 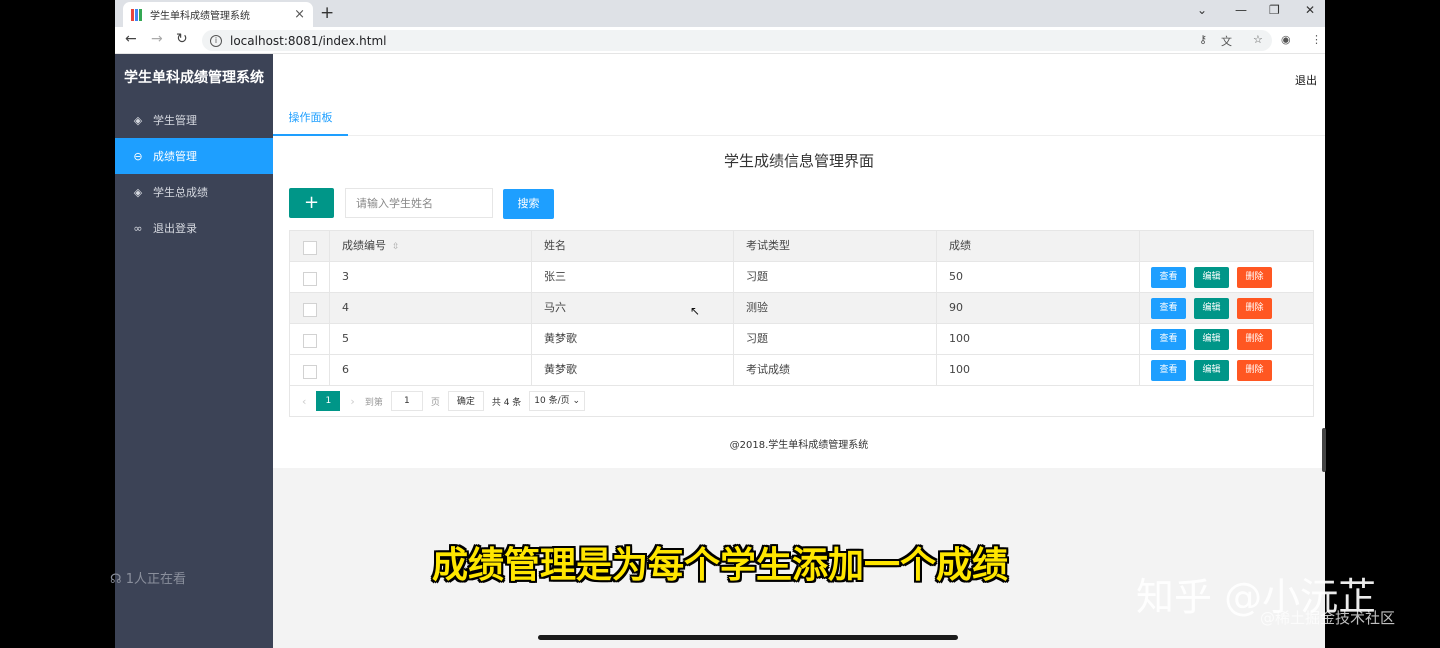 I want to click on footer: @2018.学生单科成绩管理系统, so click(x=799, y=449).